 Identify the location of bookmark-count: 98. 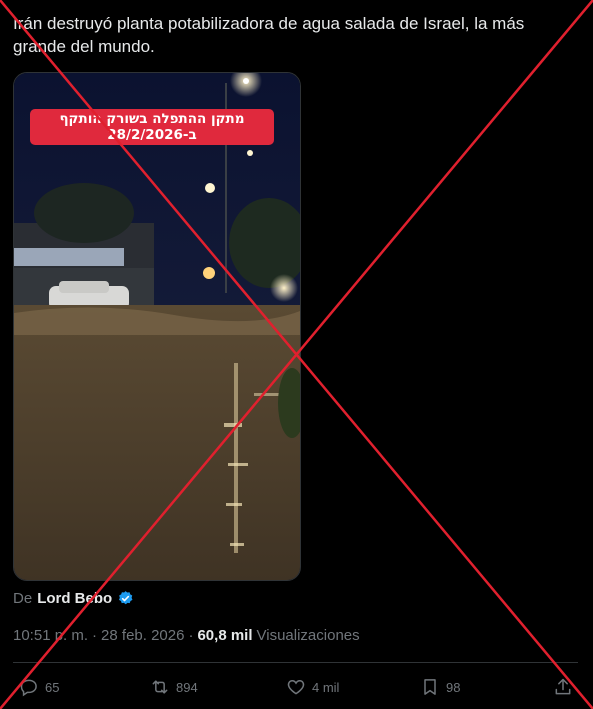
(453, 687).